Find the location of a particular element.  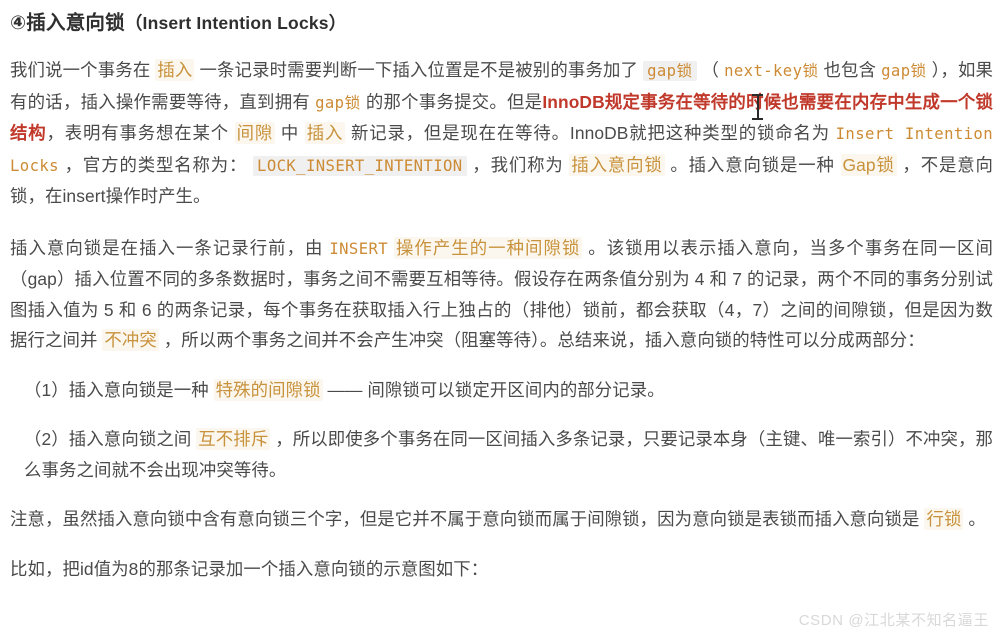

highlighted-term: Gap锁 is located at coordinates (868, 164).